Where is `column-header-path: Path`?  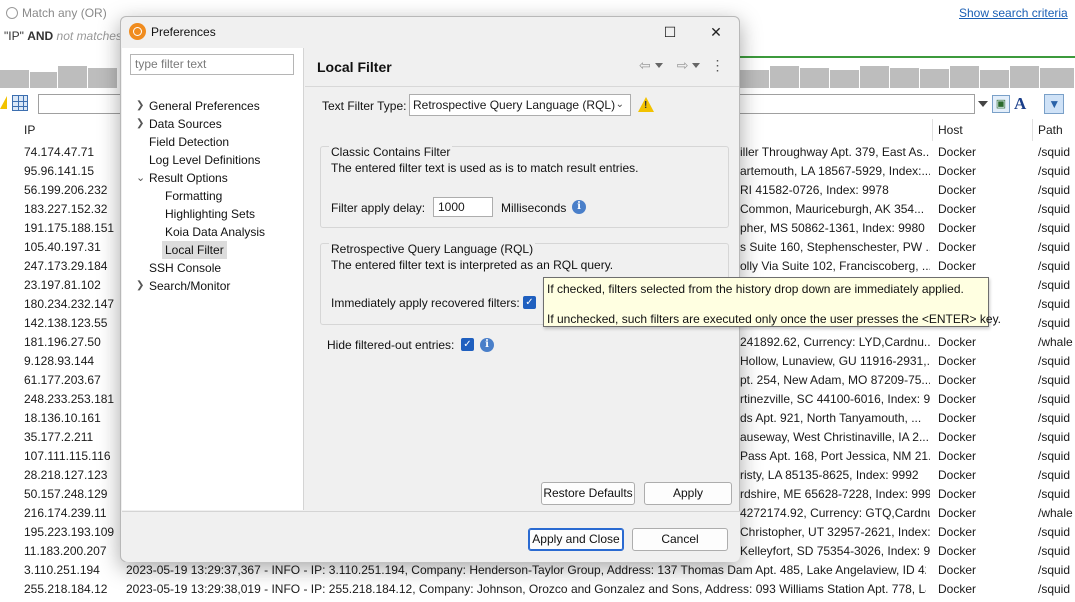
column-header-path: Path is located at coordinates (1050, 130).